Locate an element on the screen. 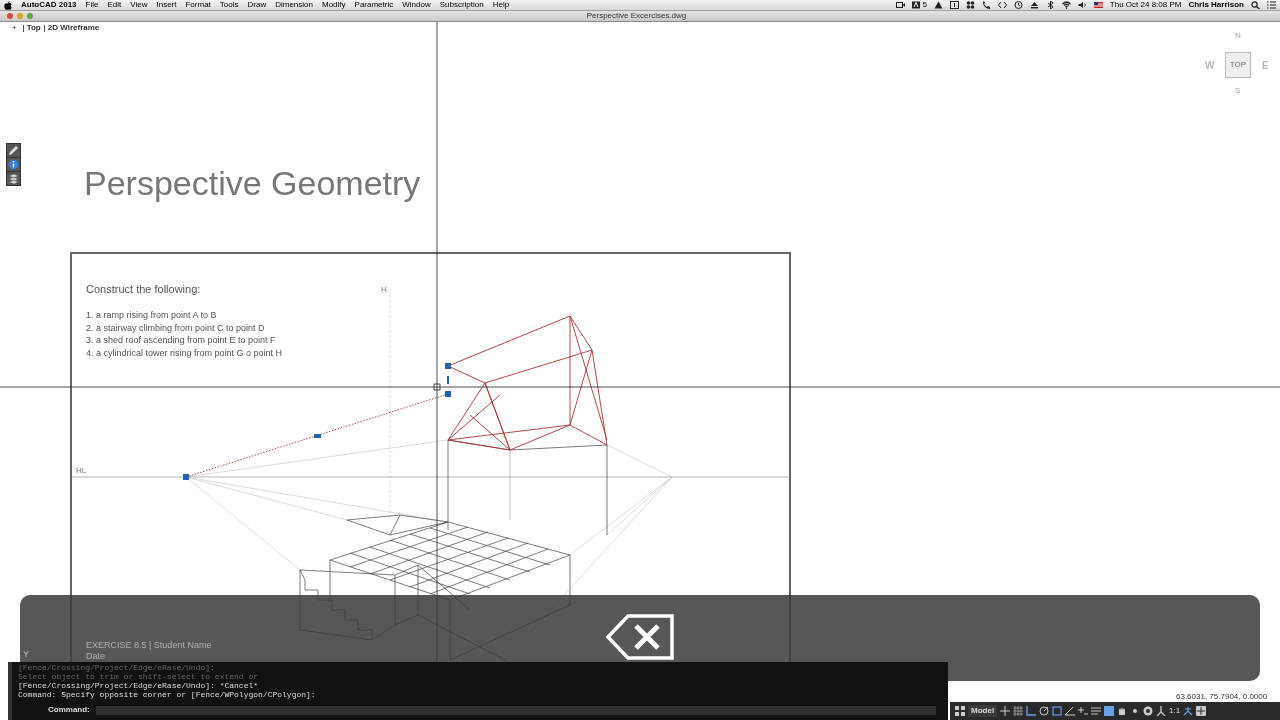 The height and width of the screenshot is (720, 1280). square-icon is located at coordinates (1109, 711).